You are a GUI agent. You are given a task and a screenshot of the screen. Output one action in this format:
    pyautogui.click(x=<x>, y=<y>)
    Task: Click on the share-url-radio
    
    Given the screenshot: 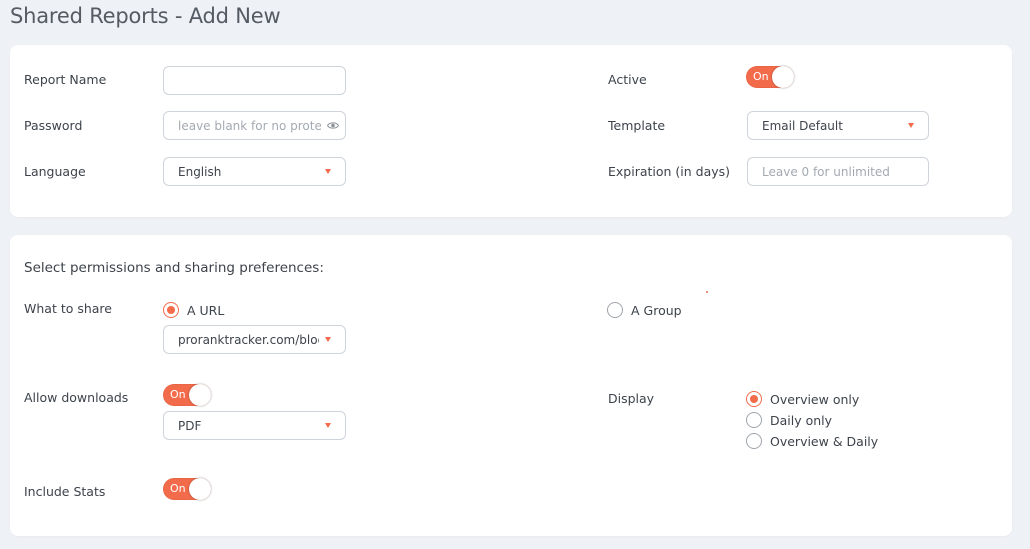 What is the action you would take?
    pyautogui.click(x=171, y=310)
    